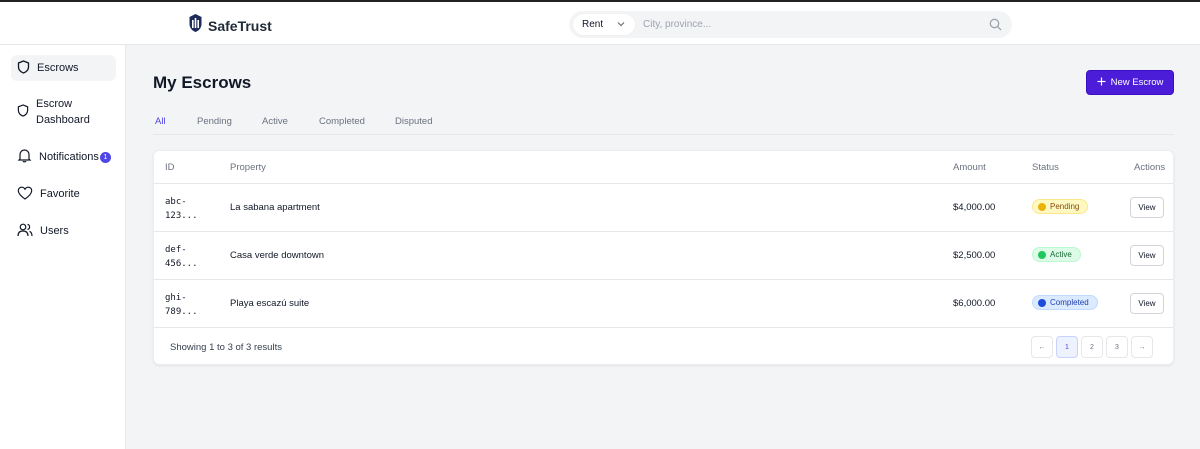 The image size is (1200, 449). Describe the element at coordinates (277, 255) in the screenshot. I see `property-name: Casa verde downtown` at that location.